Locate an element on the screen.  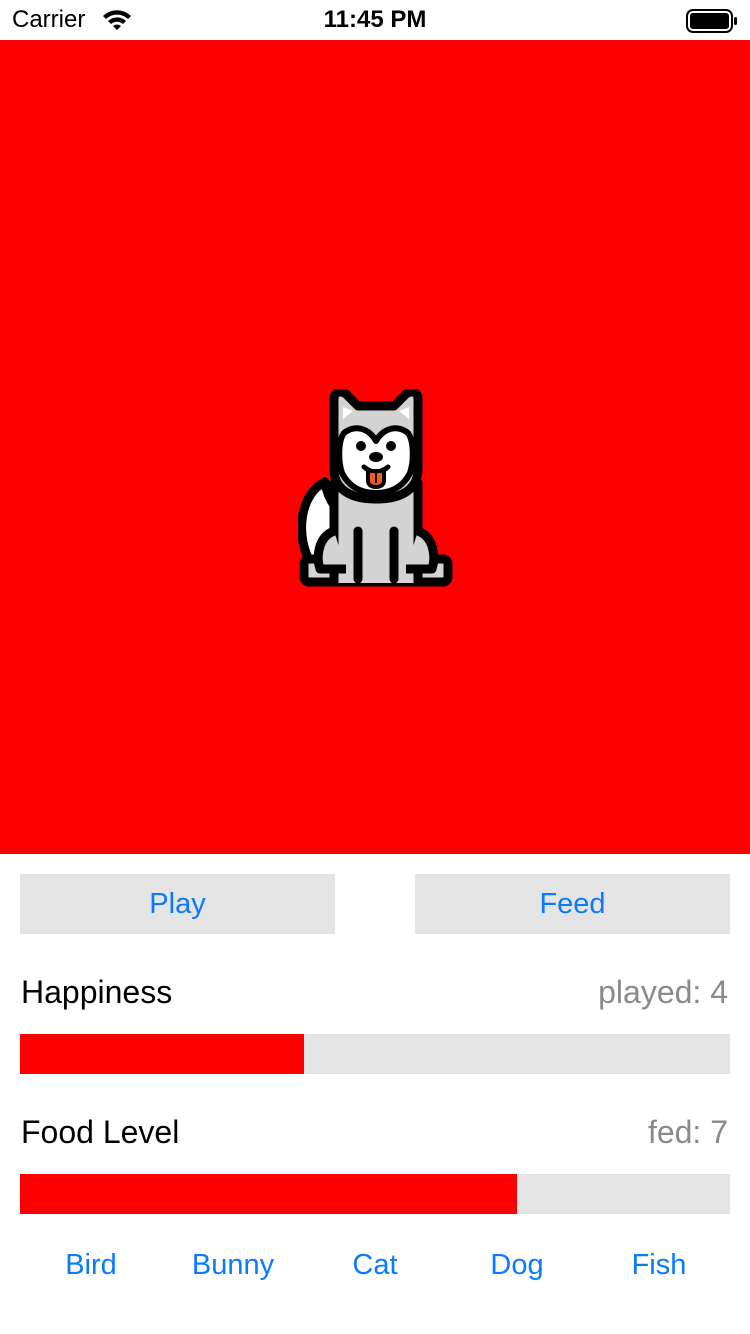
play-button: Play is located at coordinates (177, 904).